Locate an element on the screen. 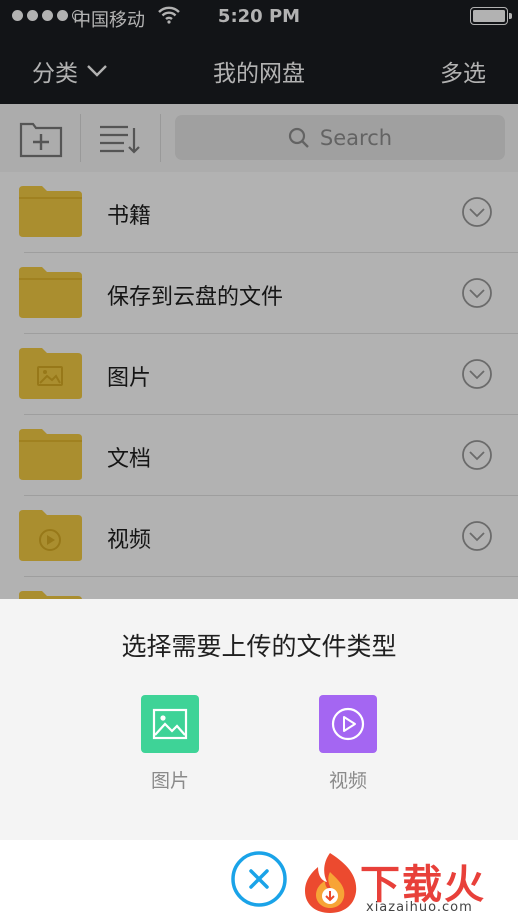 The height and width of the screenshot is (920, 518). video-play-icon is located at coordinates (348, 724).